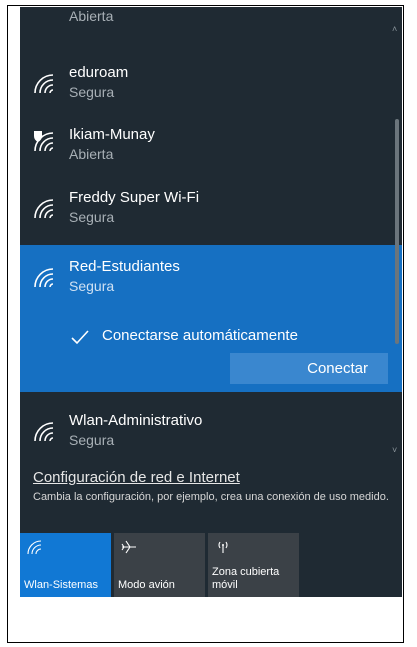 This screenshot has width=417, height=647. What do you see at coordinates (213, 477) in the screenshot?
I see `network-settings-link: Configuración de red e Internet` at bounding box center [213, 477].